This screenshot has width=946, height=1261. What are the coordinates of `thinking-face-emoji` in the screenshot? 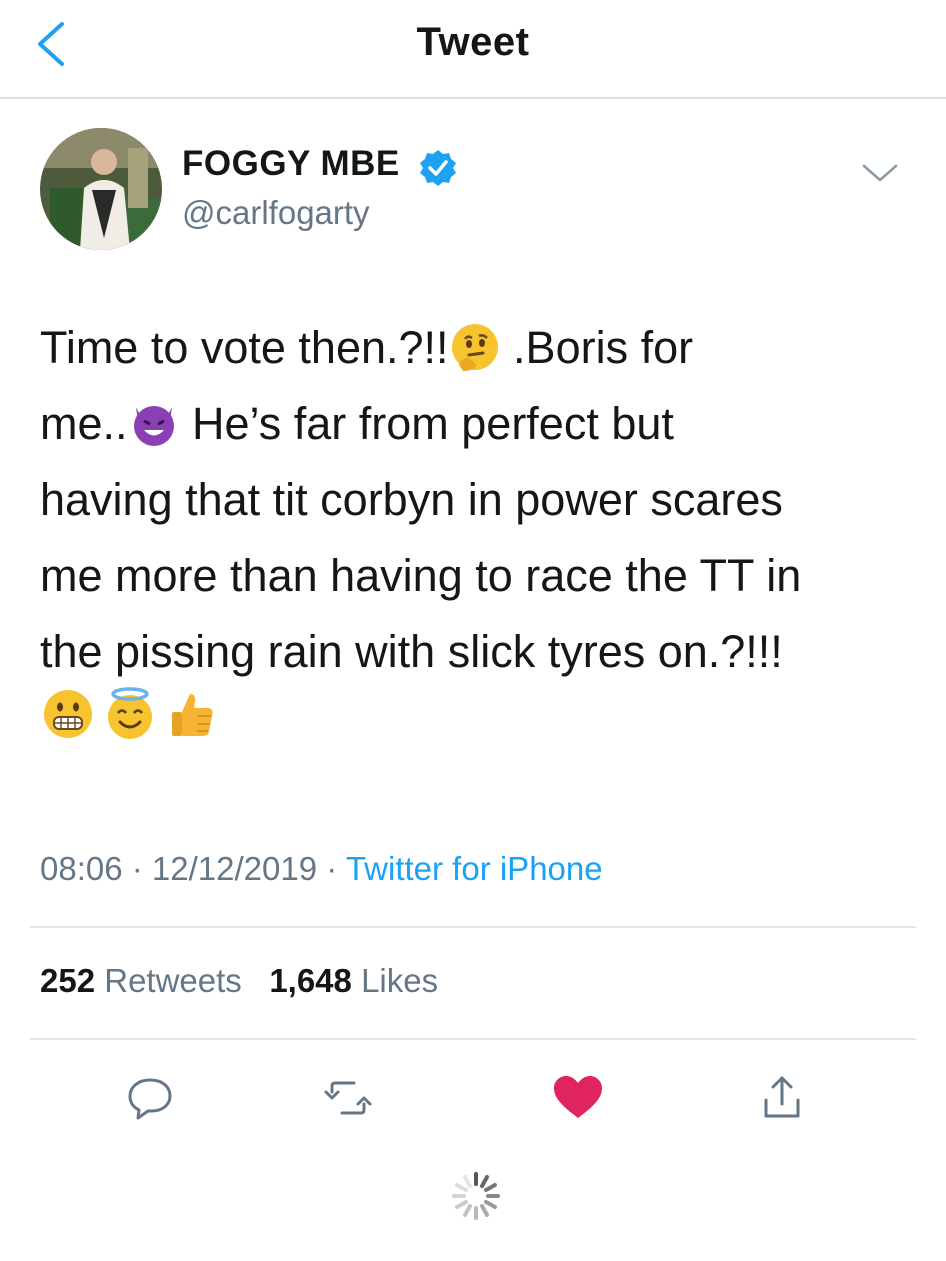 It's located at (475, 347).